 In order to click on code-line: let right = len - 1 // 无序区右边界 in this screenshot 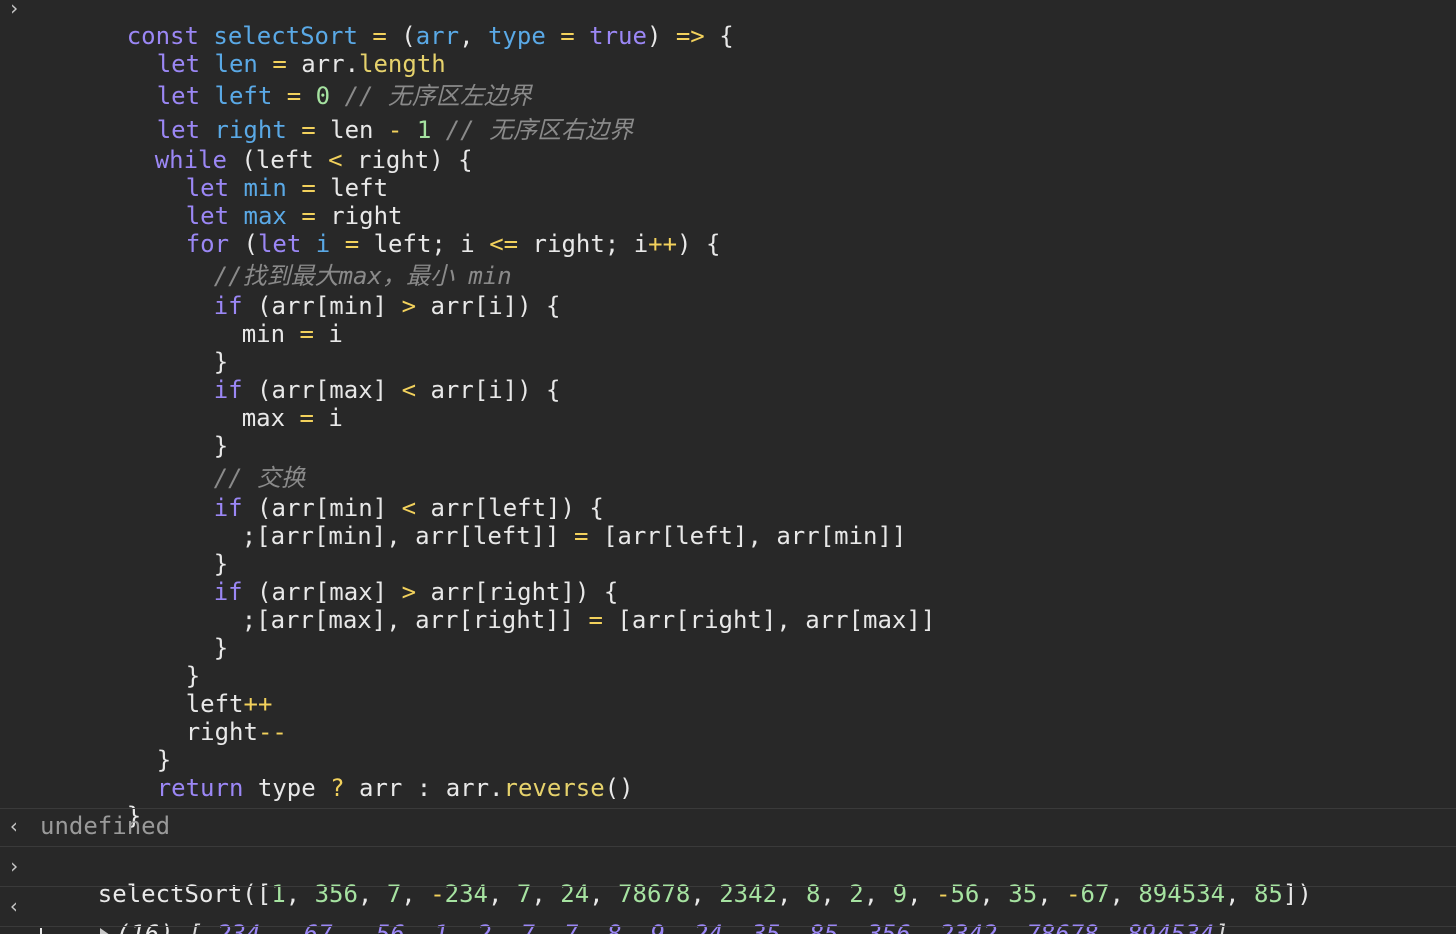, I will do `click(395, 130)`.